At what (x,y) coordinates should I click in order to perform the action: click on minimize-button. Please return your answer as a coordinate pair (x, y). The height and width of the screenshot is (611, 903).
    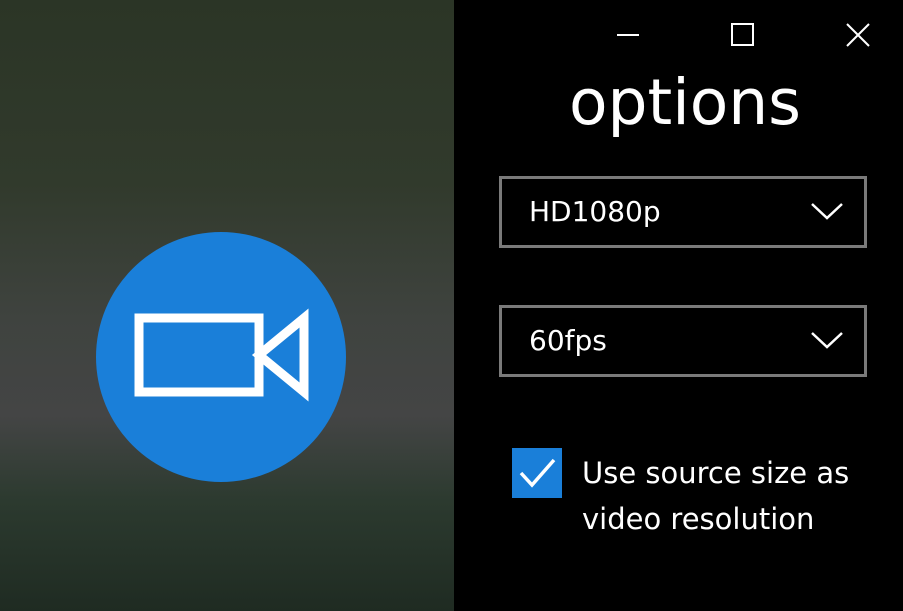
    Looking at the image, I should click on (628, 35).